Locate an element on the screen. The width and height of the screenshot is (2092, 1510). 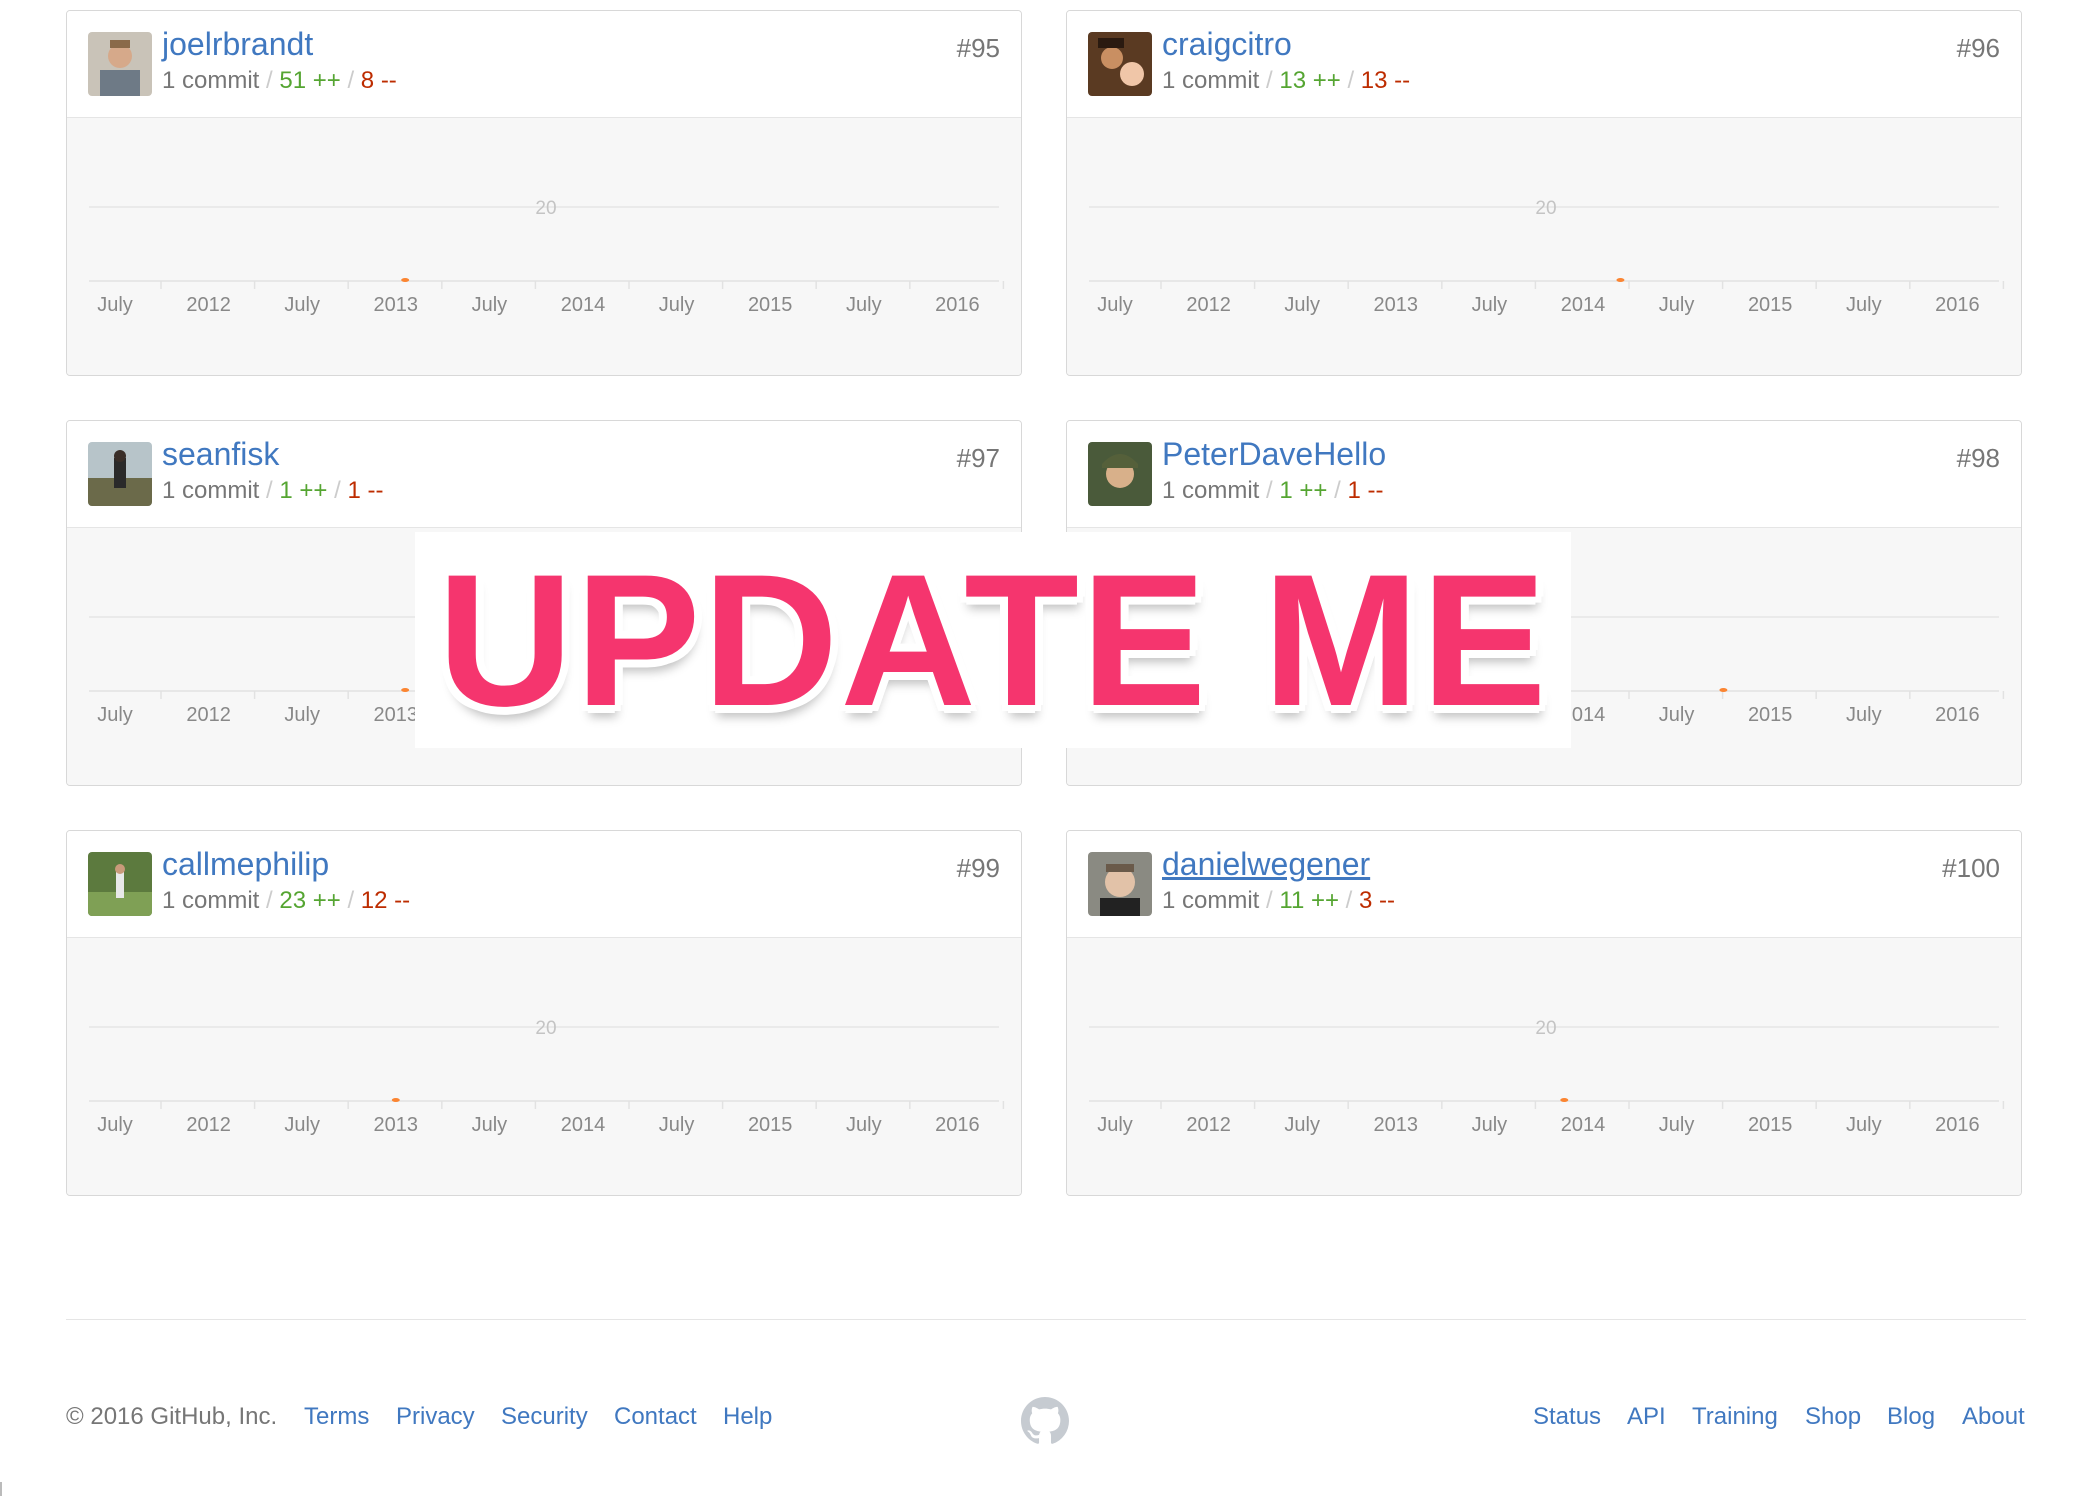
copyright: © 2016 GitHub, Inc. is located at coordinates (172, 1416).